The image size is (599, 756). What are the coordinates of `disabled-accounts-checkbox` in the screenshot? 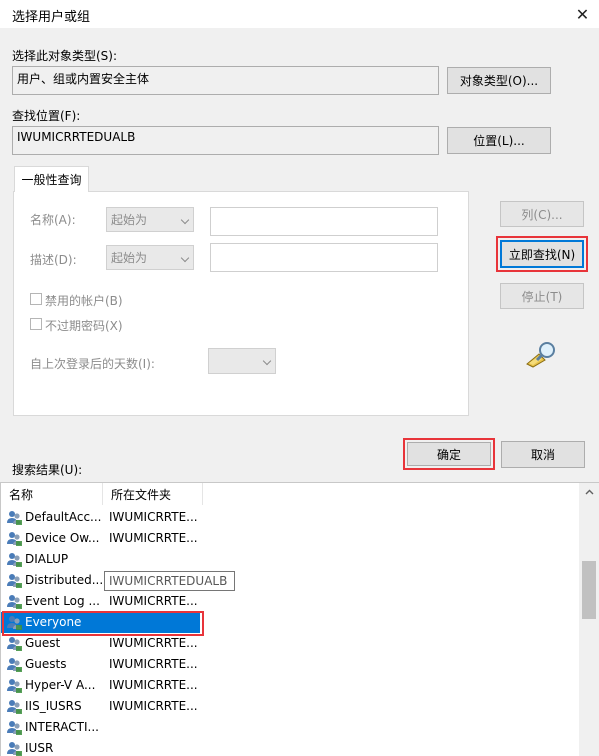 It's located at (36, 299).